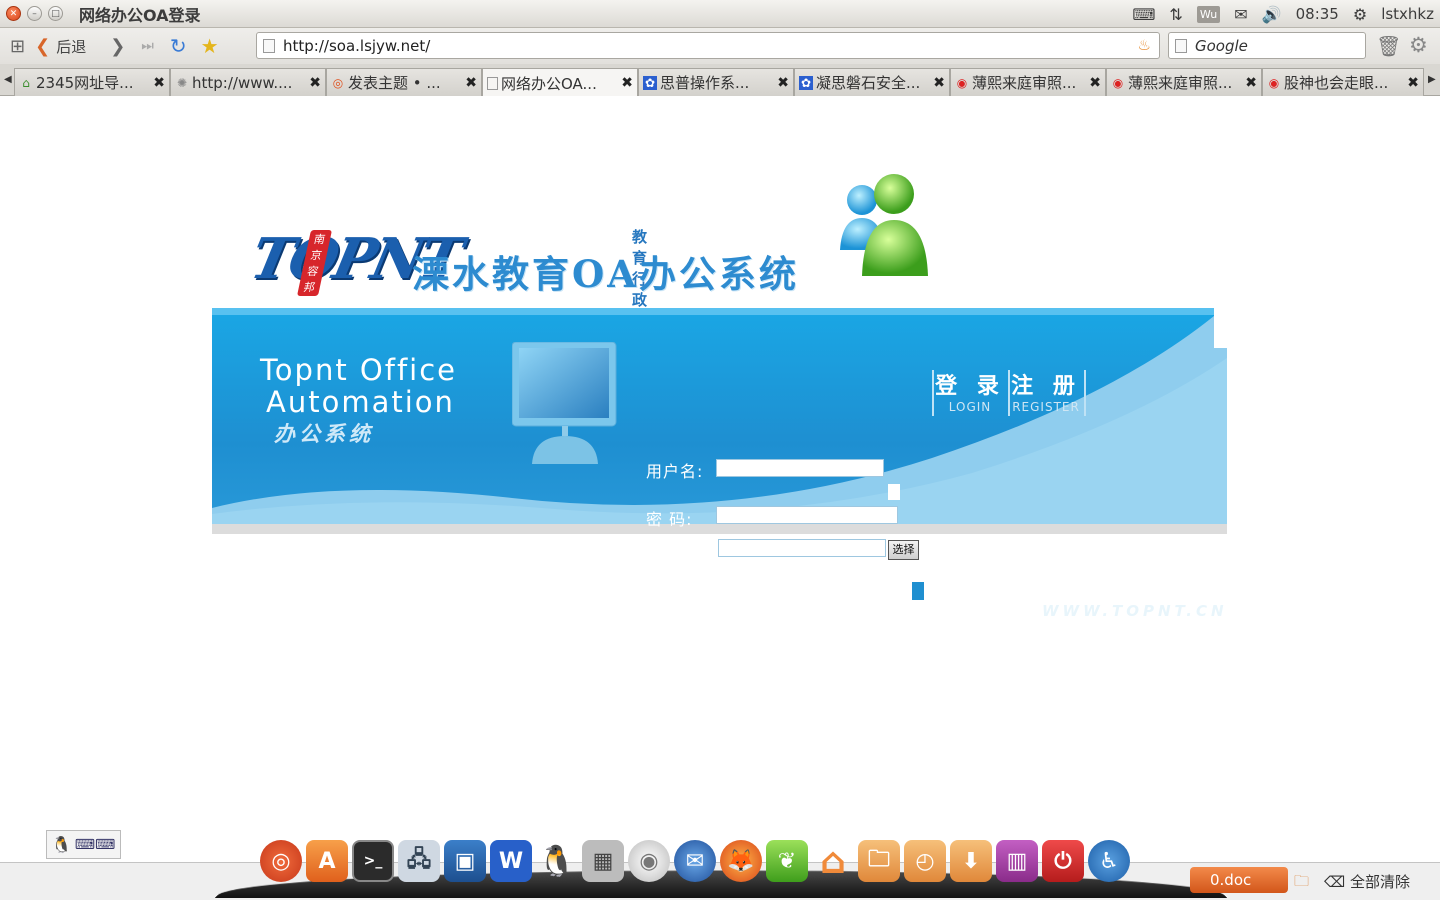  I want to click on home-folder-icon: ⌂, so click(833, 861).